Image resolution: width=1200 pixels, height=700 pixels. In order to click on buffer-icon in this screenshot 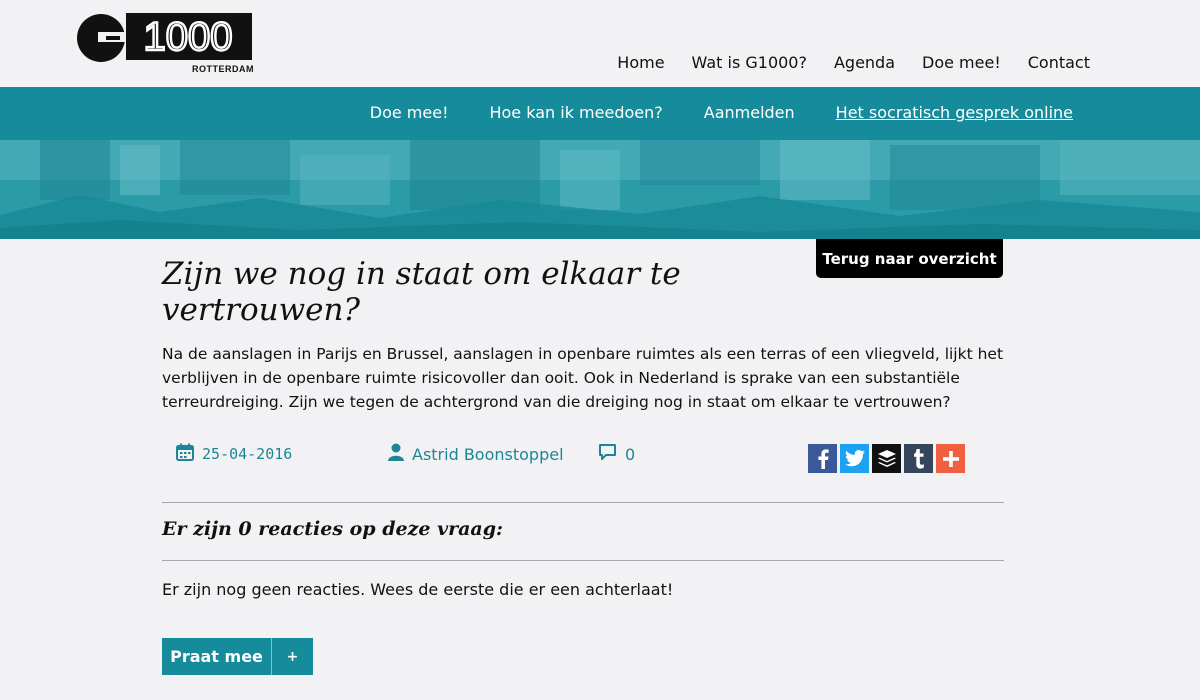, I will do `click(886, 458)`.